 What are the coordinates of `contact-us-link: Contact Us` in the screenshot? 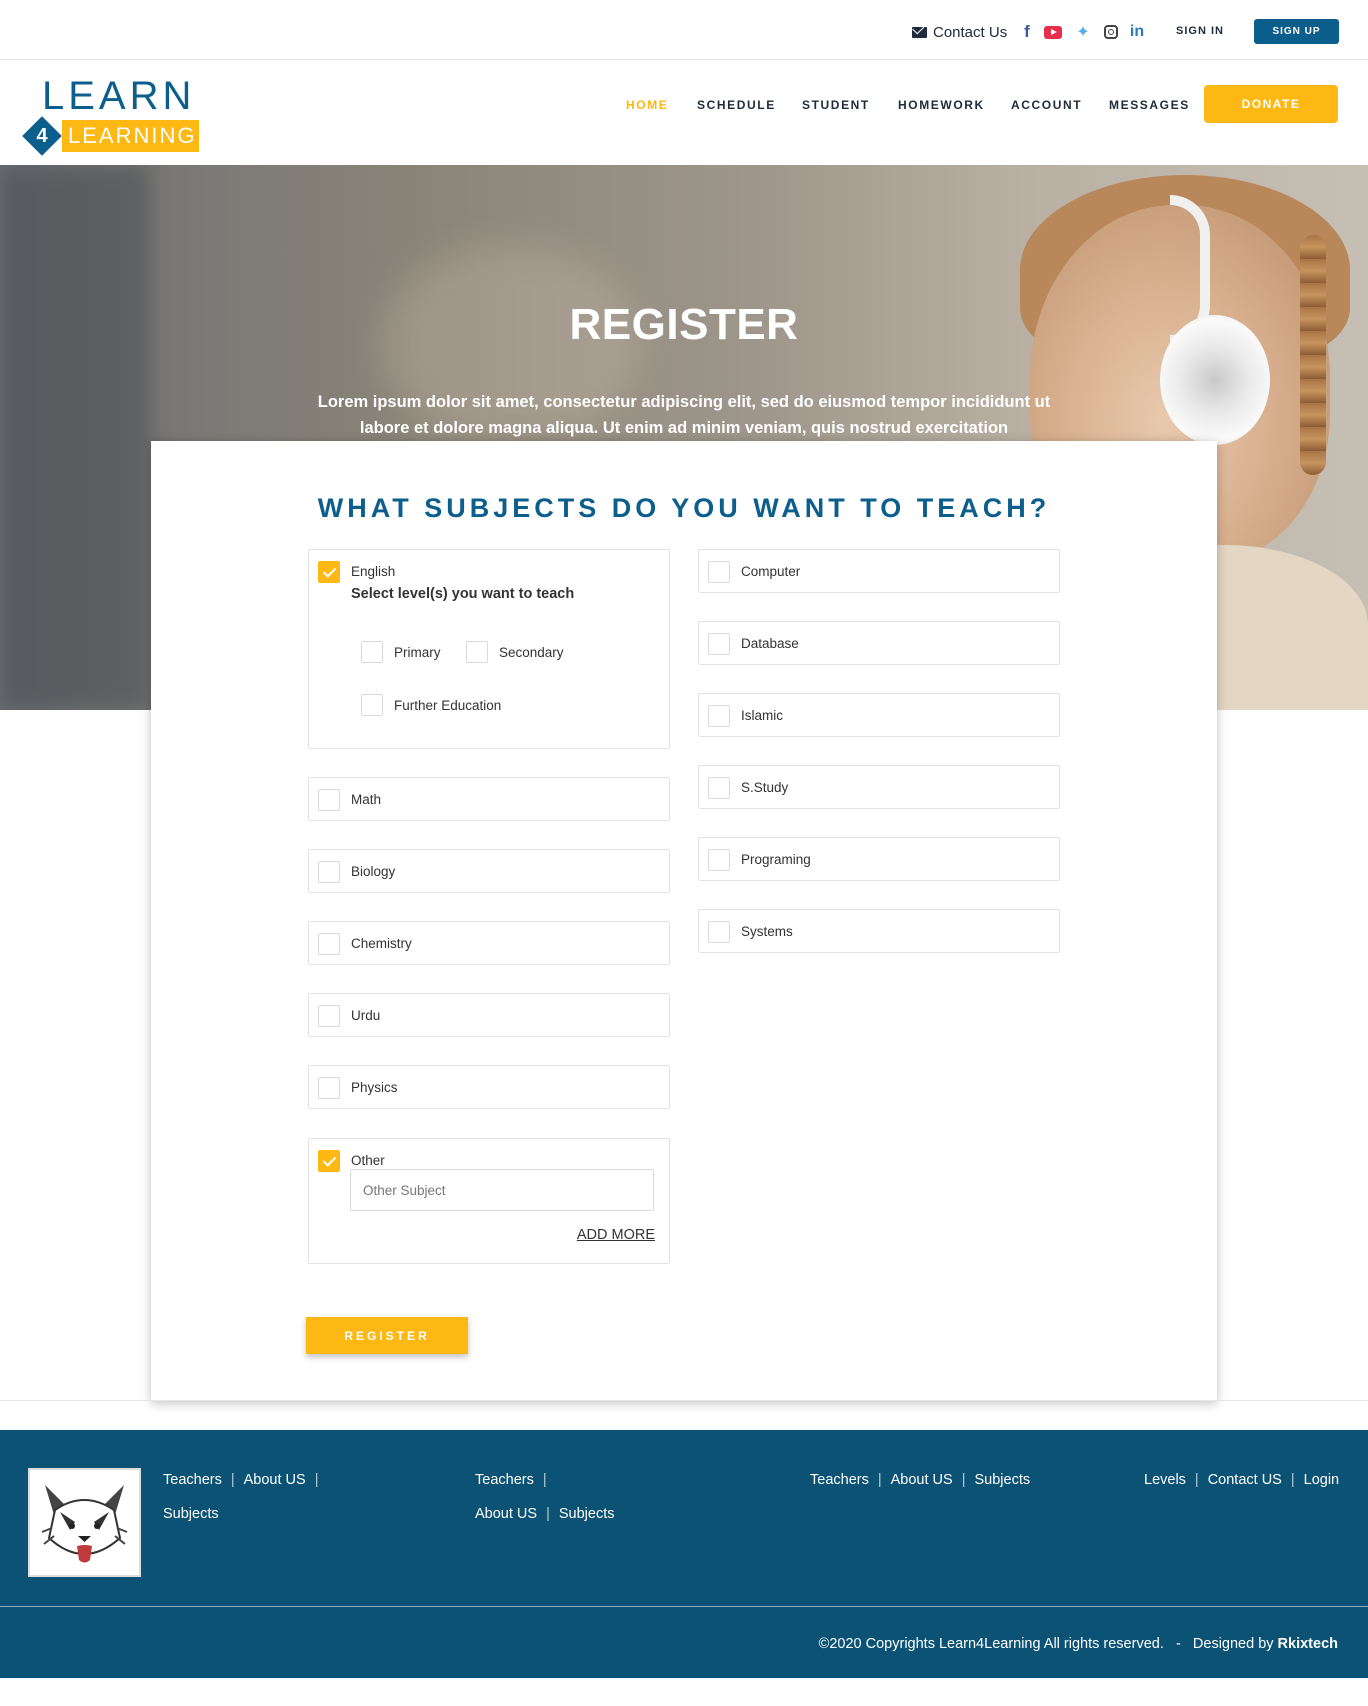 It's located at (959, 32).